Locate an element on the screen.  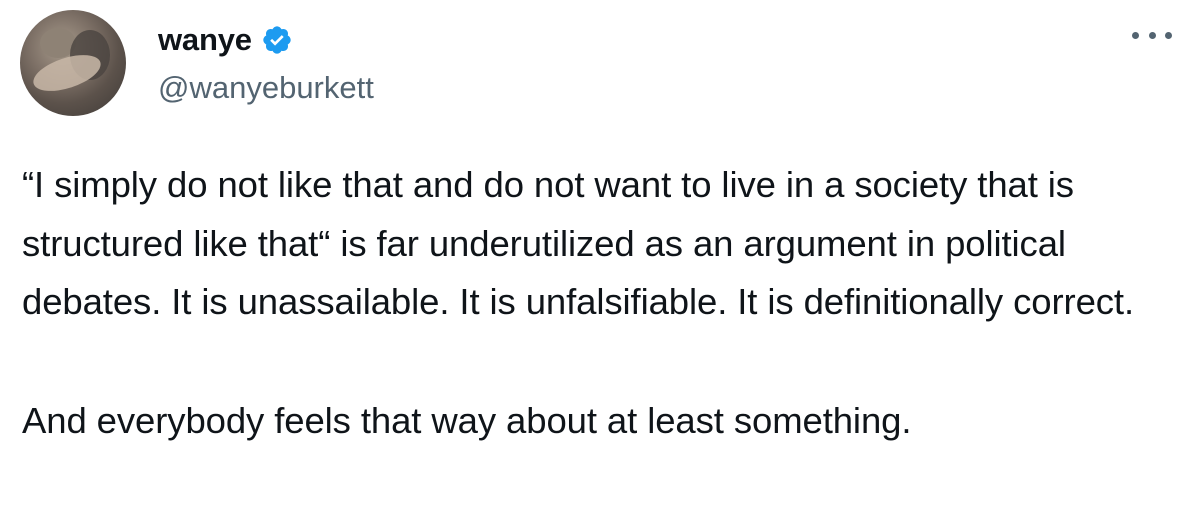
author-name-row: wanye is located at coordinates (225, 40).